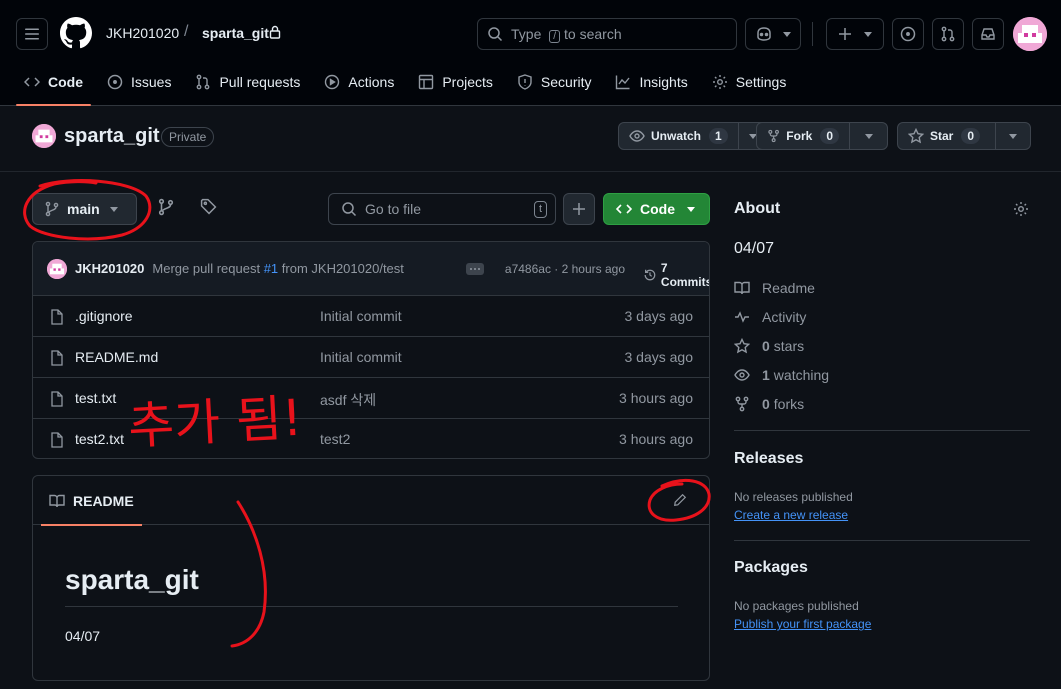 The height and width of the screenshot is (689, 1061). I want to click on search-placeholder: Type / to search, so click(566, 34).